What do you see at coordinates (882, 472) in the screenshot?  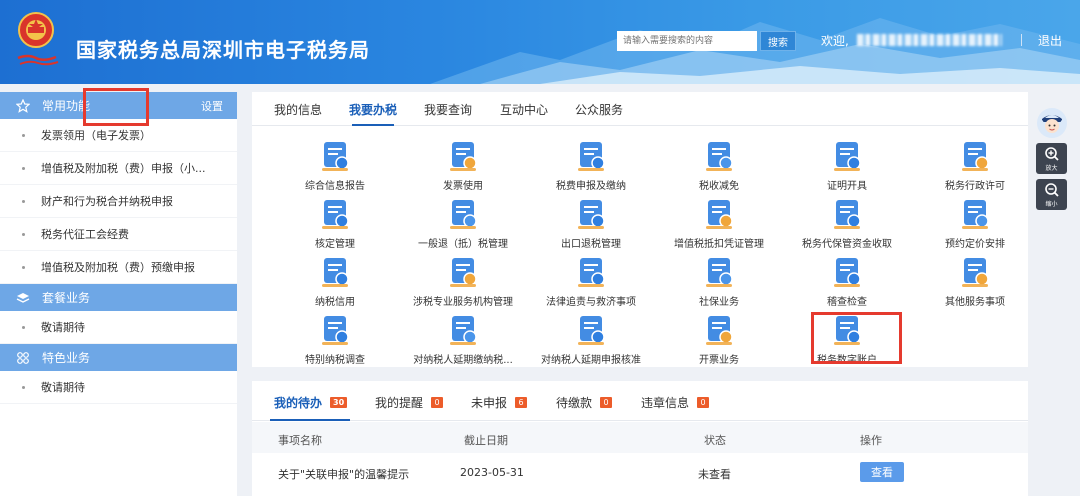 I see `view-button: 查看` at bounding box center [882, 472].